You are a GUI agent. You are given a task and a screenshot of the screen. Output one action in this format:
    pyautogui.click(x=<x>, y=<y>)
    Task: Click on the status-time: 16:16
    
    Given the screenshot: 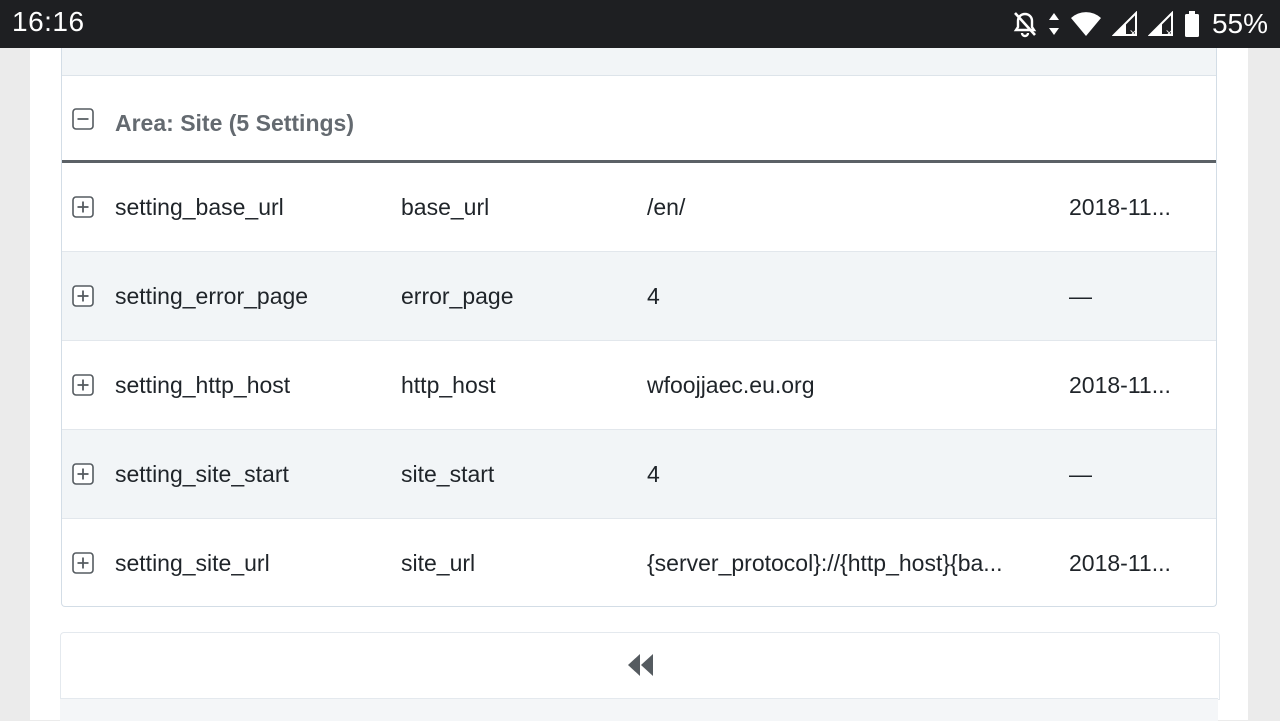 What is the action you would take?
    pyautogui.click(x=48, y=21)
    